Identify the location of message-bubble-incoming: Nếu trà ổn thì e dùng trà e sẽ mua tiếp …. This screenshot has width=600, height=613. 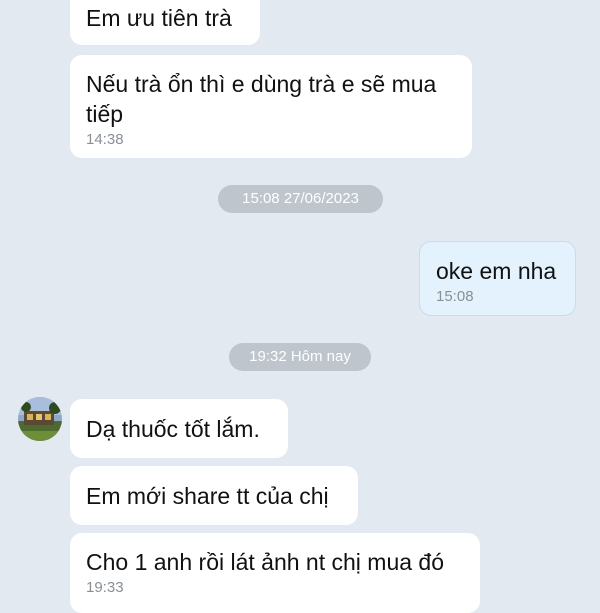
(271, 106).